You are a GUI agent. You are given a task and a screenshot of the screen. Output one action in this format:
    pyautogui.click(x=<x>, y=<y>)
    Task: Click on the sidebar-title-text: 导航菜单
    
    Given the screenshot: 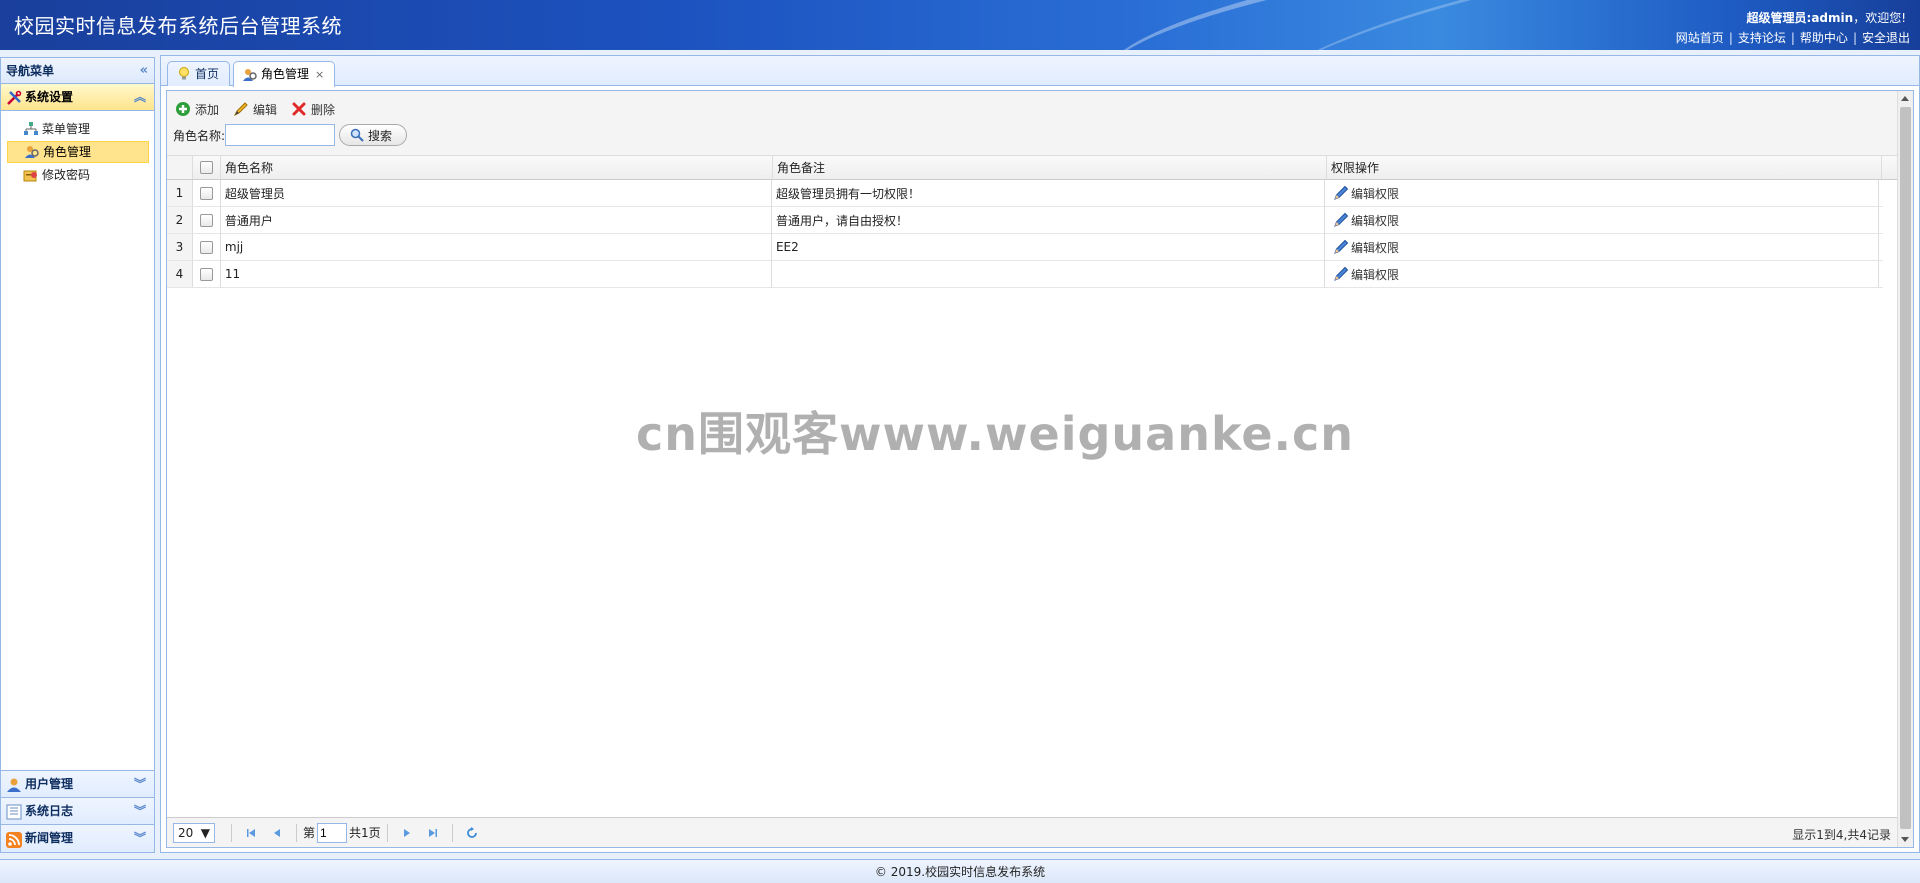 What is the action you would take?
    pyautogui.click(x=30, y=71)
    